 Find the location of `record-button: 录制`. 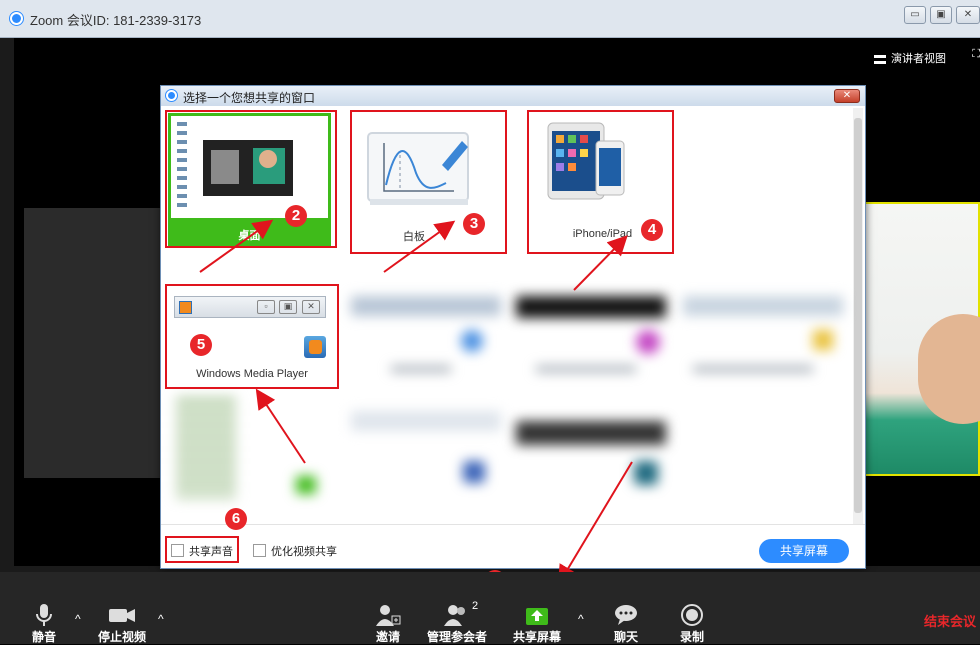

record-button: 录制 is located at coordinates (692, 608).